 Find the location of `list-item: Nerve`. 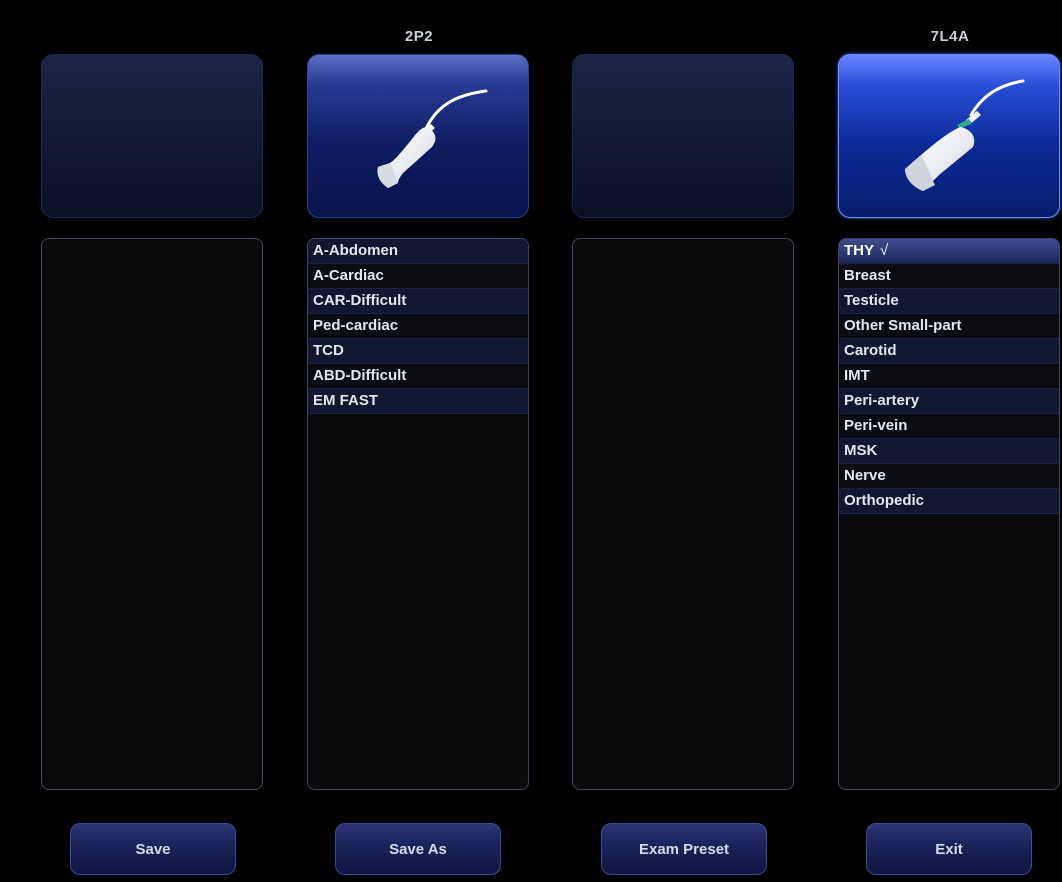

list-item: Nerve is located at coordinates (949, 476).